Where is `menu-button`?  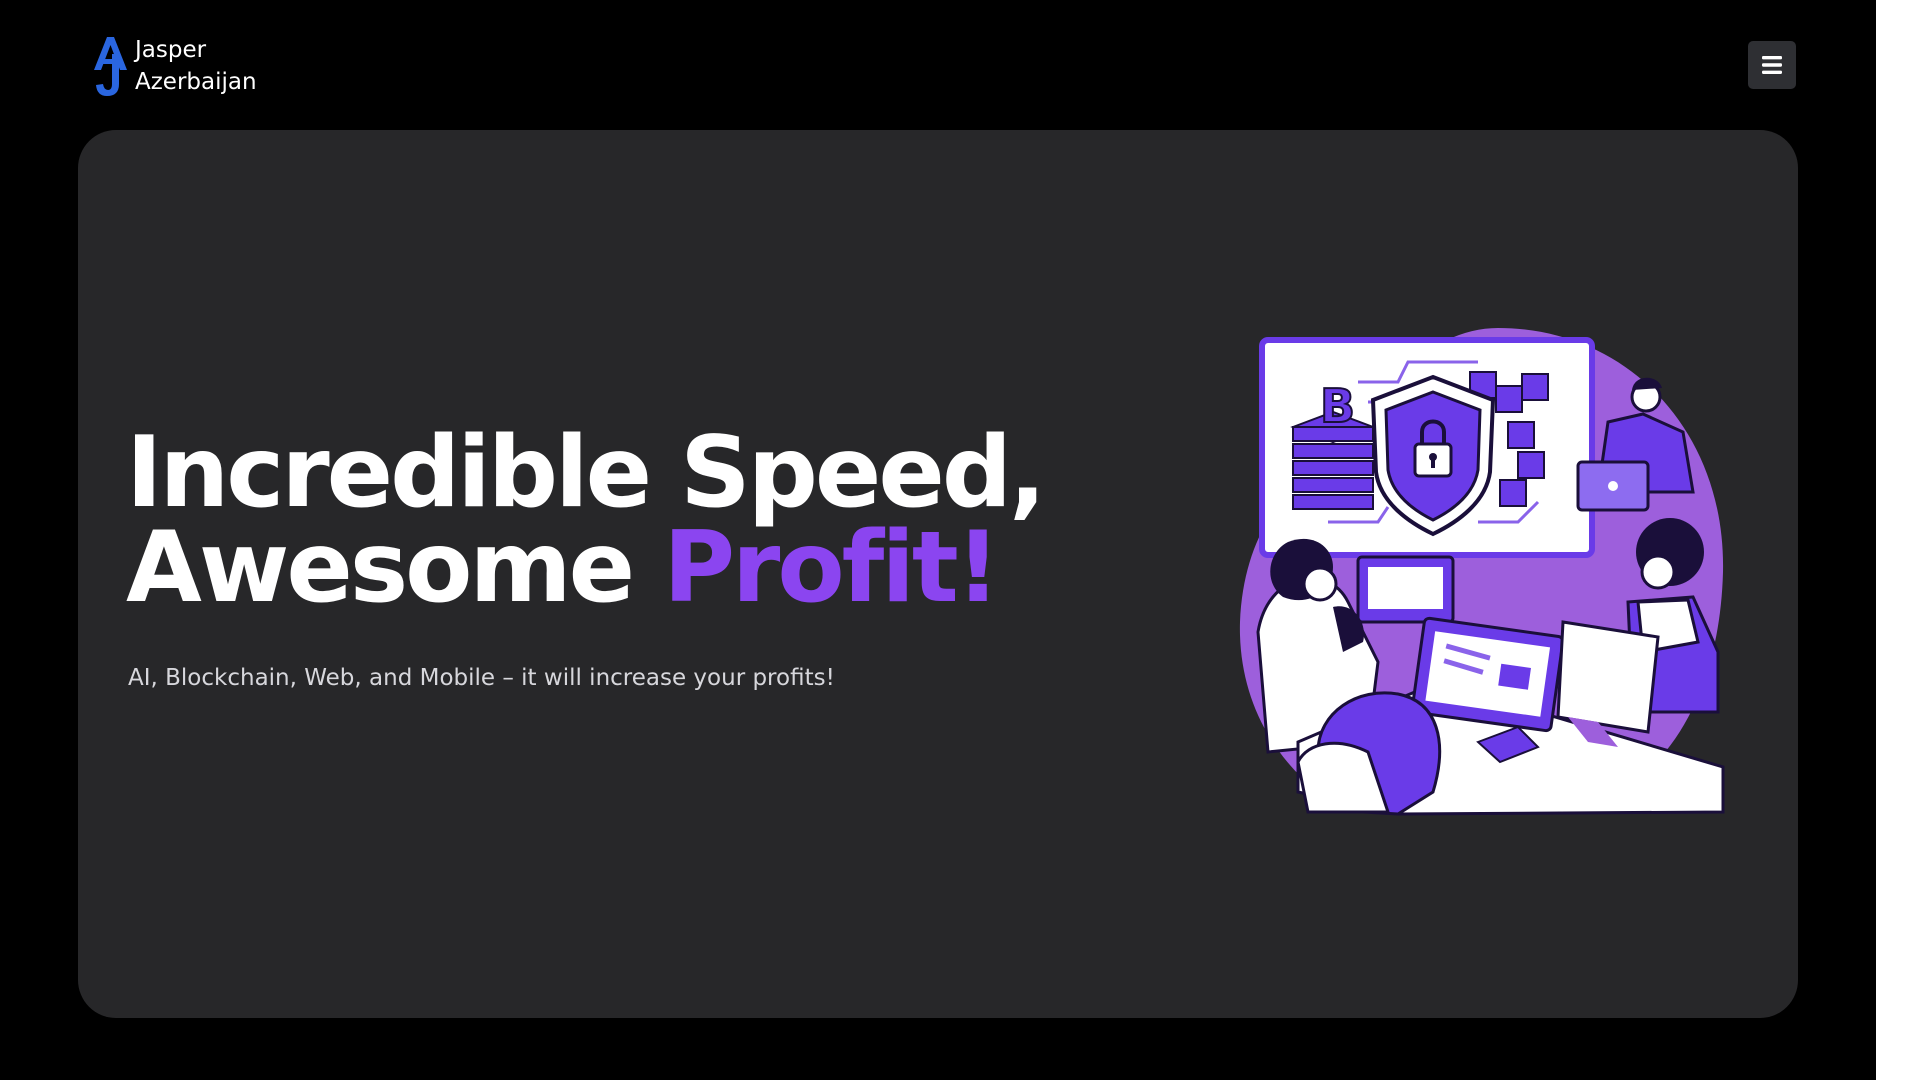 menu-button is located at coordinates (1772, 65).